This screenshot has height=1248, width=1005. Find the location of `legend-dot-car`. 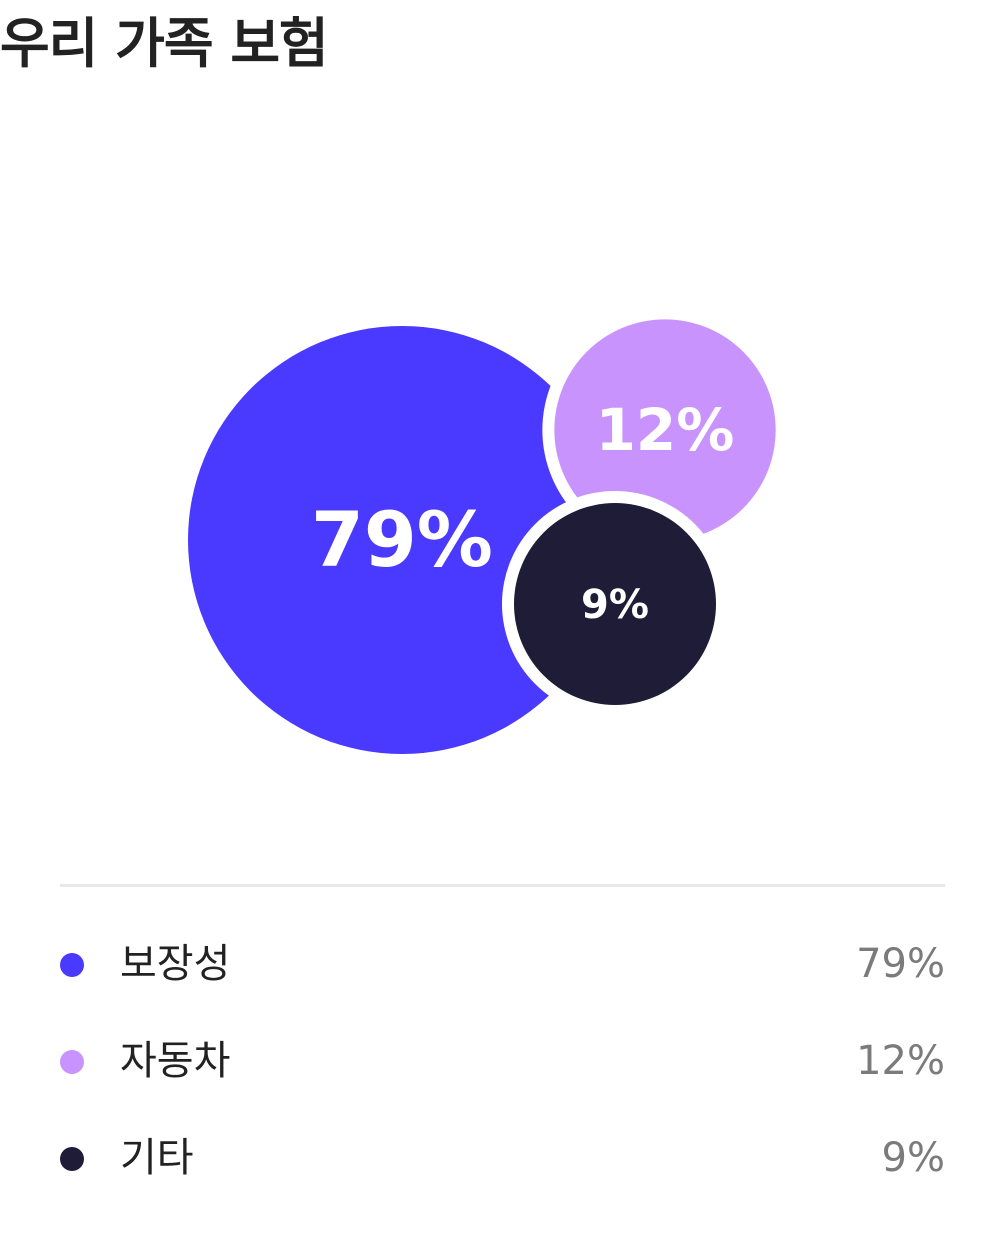

legend-dot-car is located at coordinates (72, 1062).